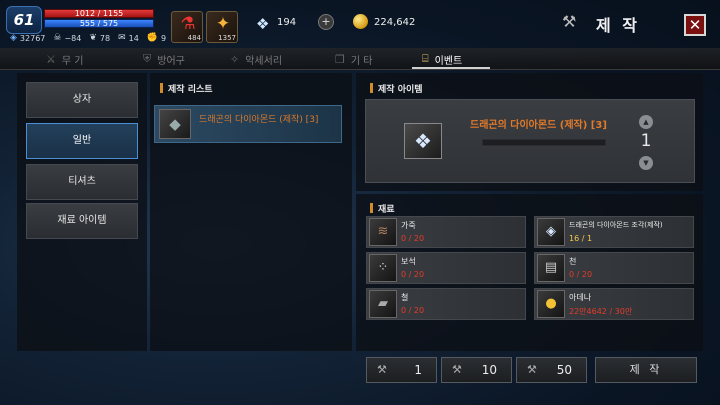  Describe the element at coordinates (476, 370) in the screenshot. I see `craft-batch-10-button: ⚒ 10` at that location.